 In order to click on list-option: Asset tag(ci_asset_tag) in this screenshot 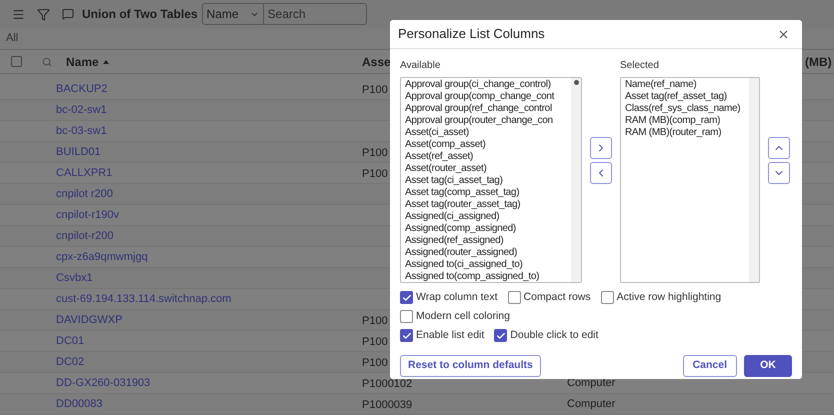, I will do `click(488, 181)`.